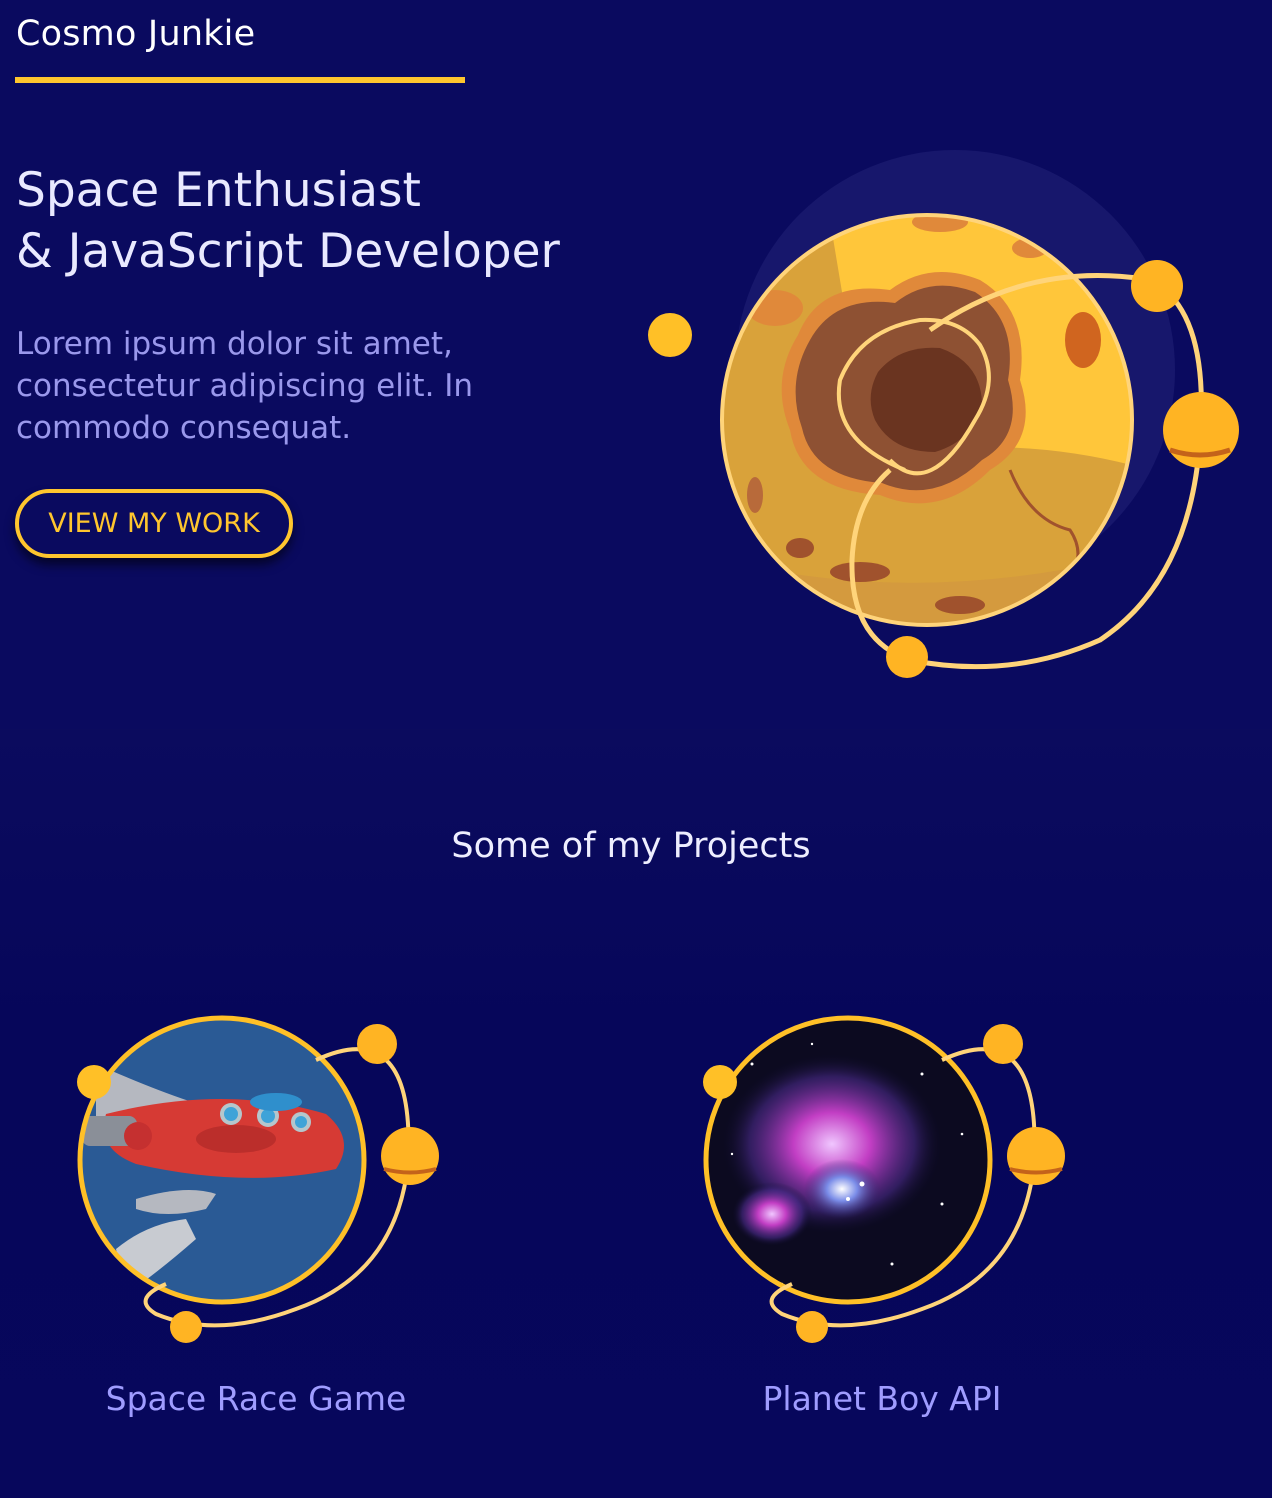 The width and height of the screenshot is (1272, 1498). What do you see at coordinates (240, 80) in the screenshot?
I see `logo-underline` at bounding box center [240, 80].